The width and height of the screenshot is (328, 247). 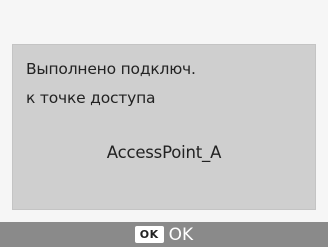 What do you see at coordinates (111, 69) in the screenshot?
I see `message-line-1: Выполнено подключ.` at bounding box center [111, 69].